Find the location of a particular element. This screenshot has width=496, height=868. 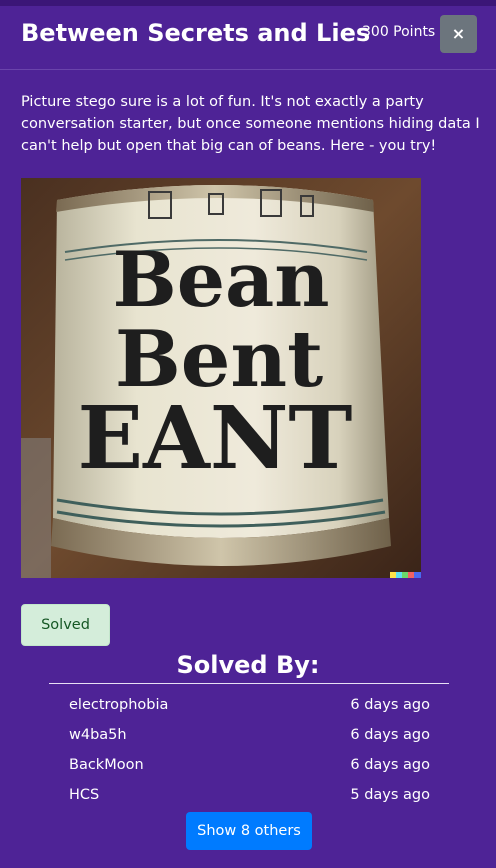

solved-by-divider is located at coordinates (249, 683).